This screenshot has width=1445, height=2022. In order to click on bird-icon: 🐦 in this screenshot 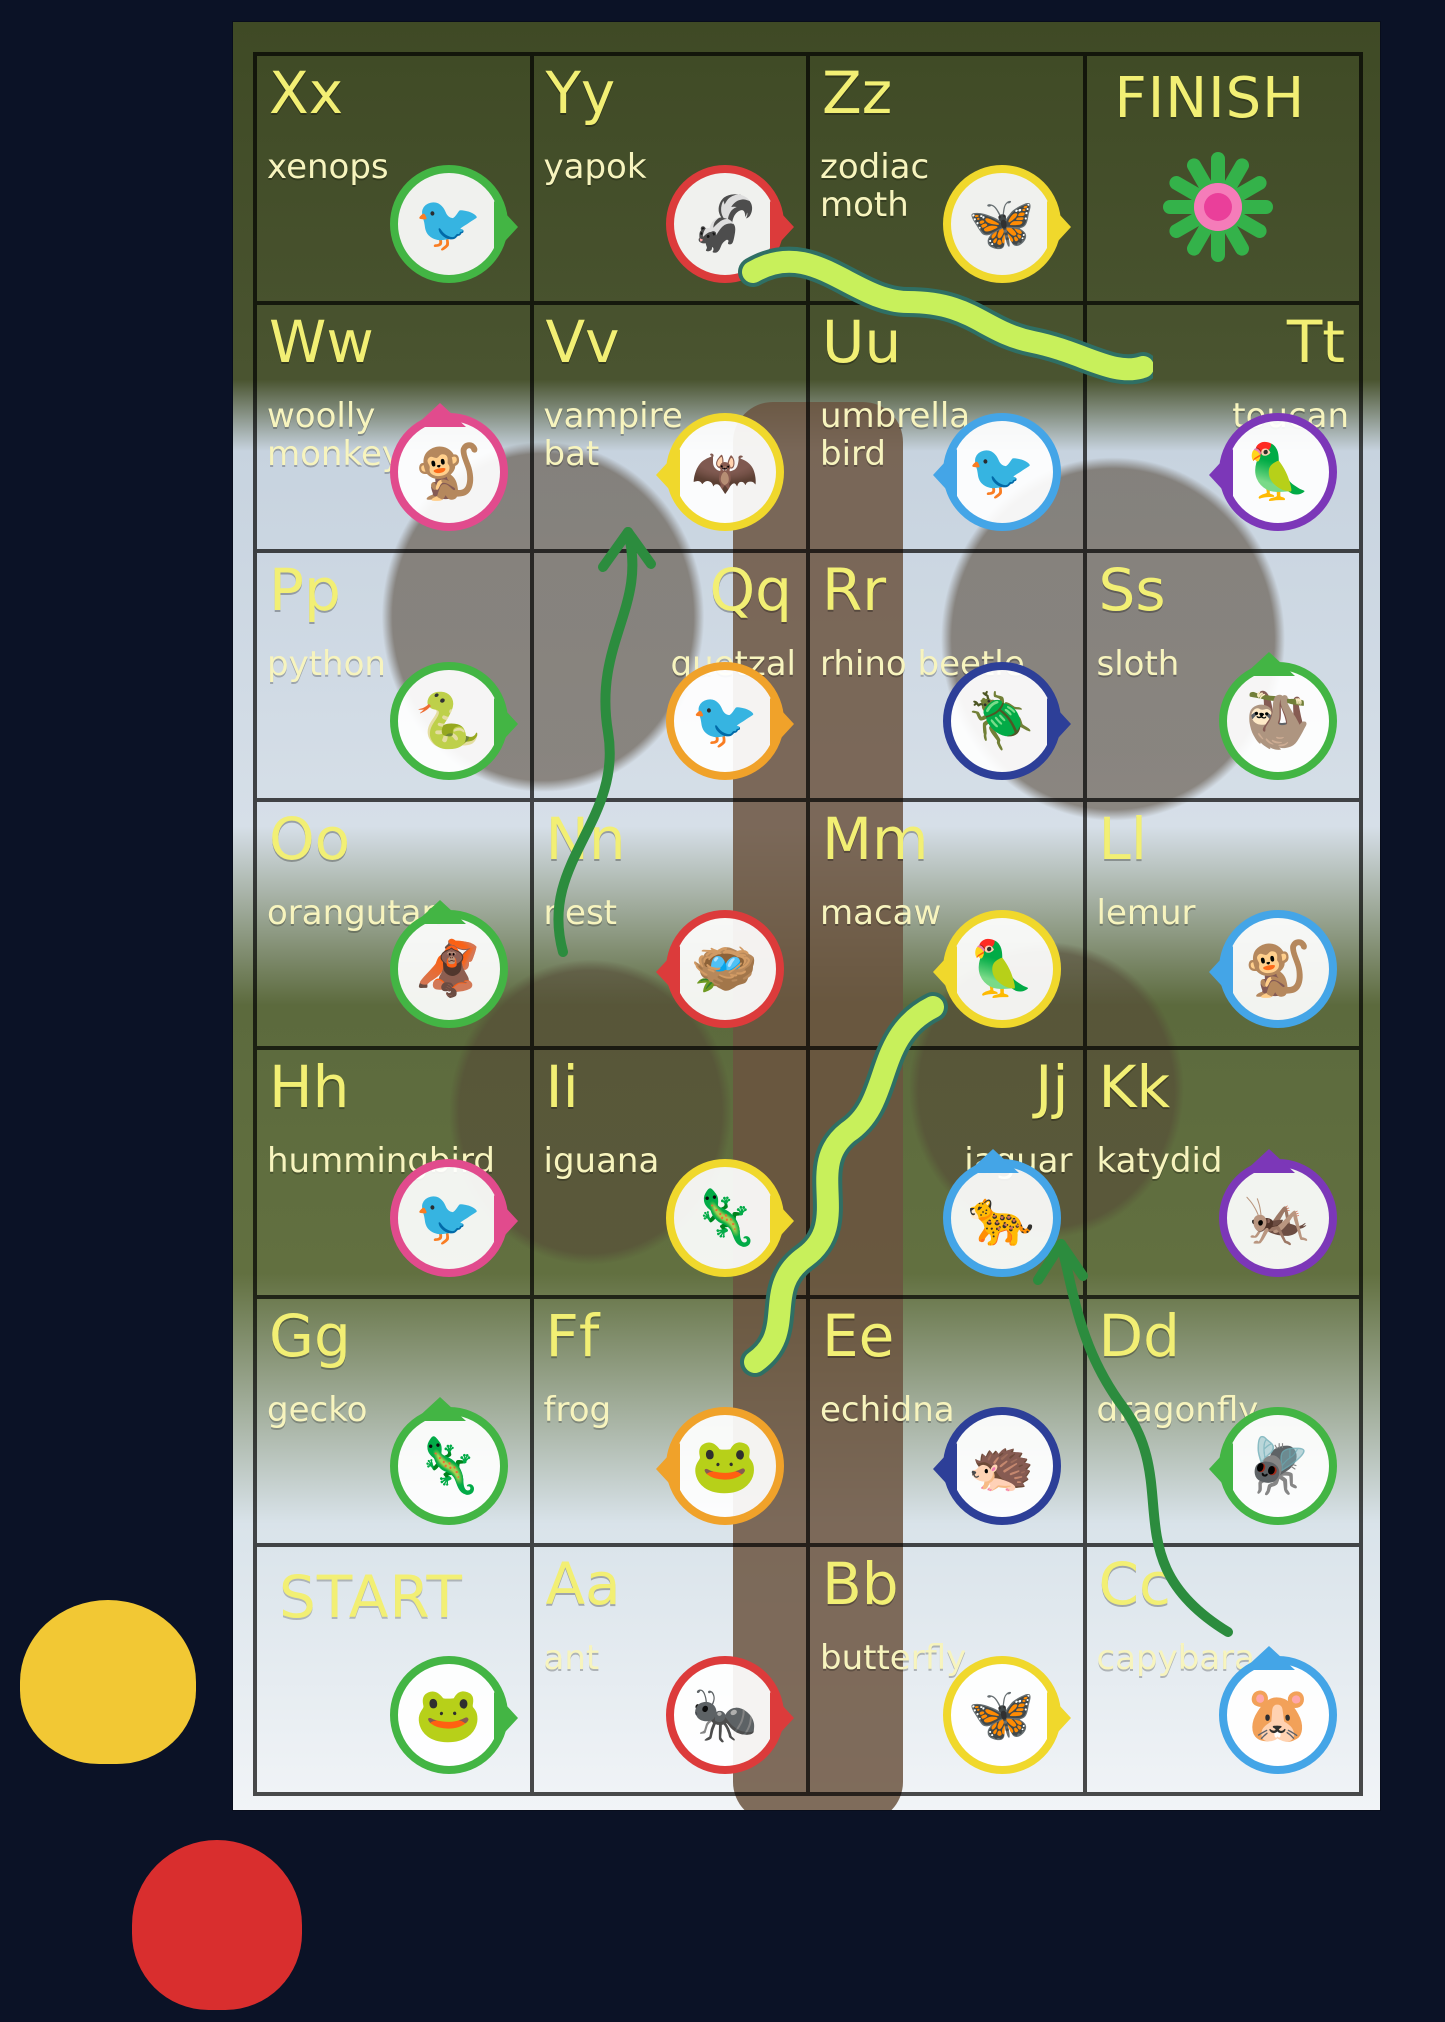, I will do `click(448, 223)`.